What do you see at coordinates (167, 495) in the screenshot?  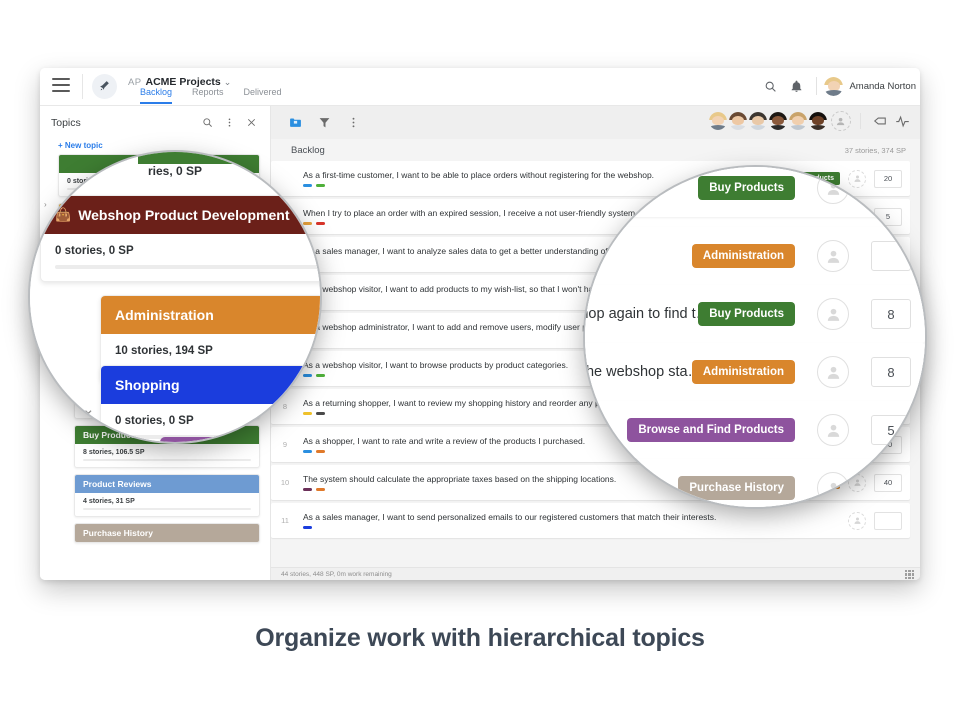 I see `topic-card: Product Reviews 4 stories, 31 SP` at bounding box center [167, 495].